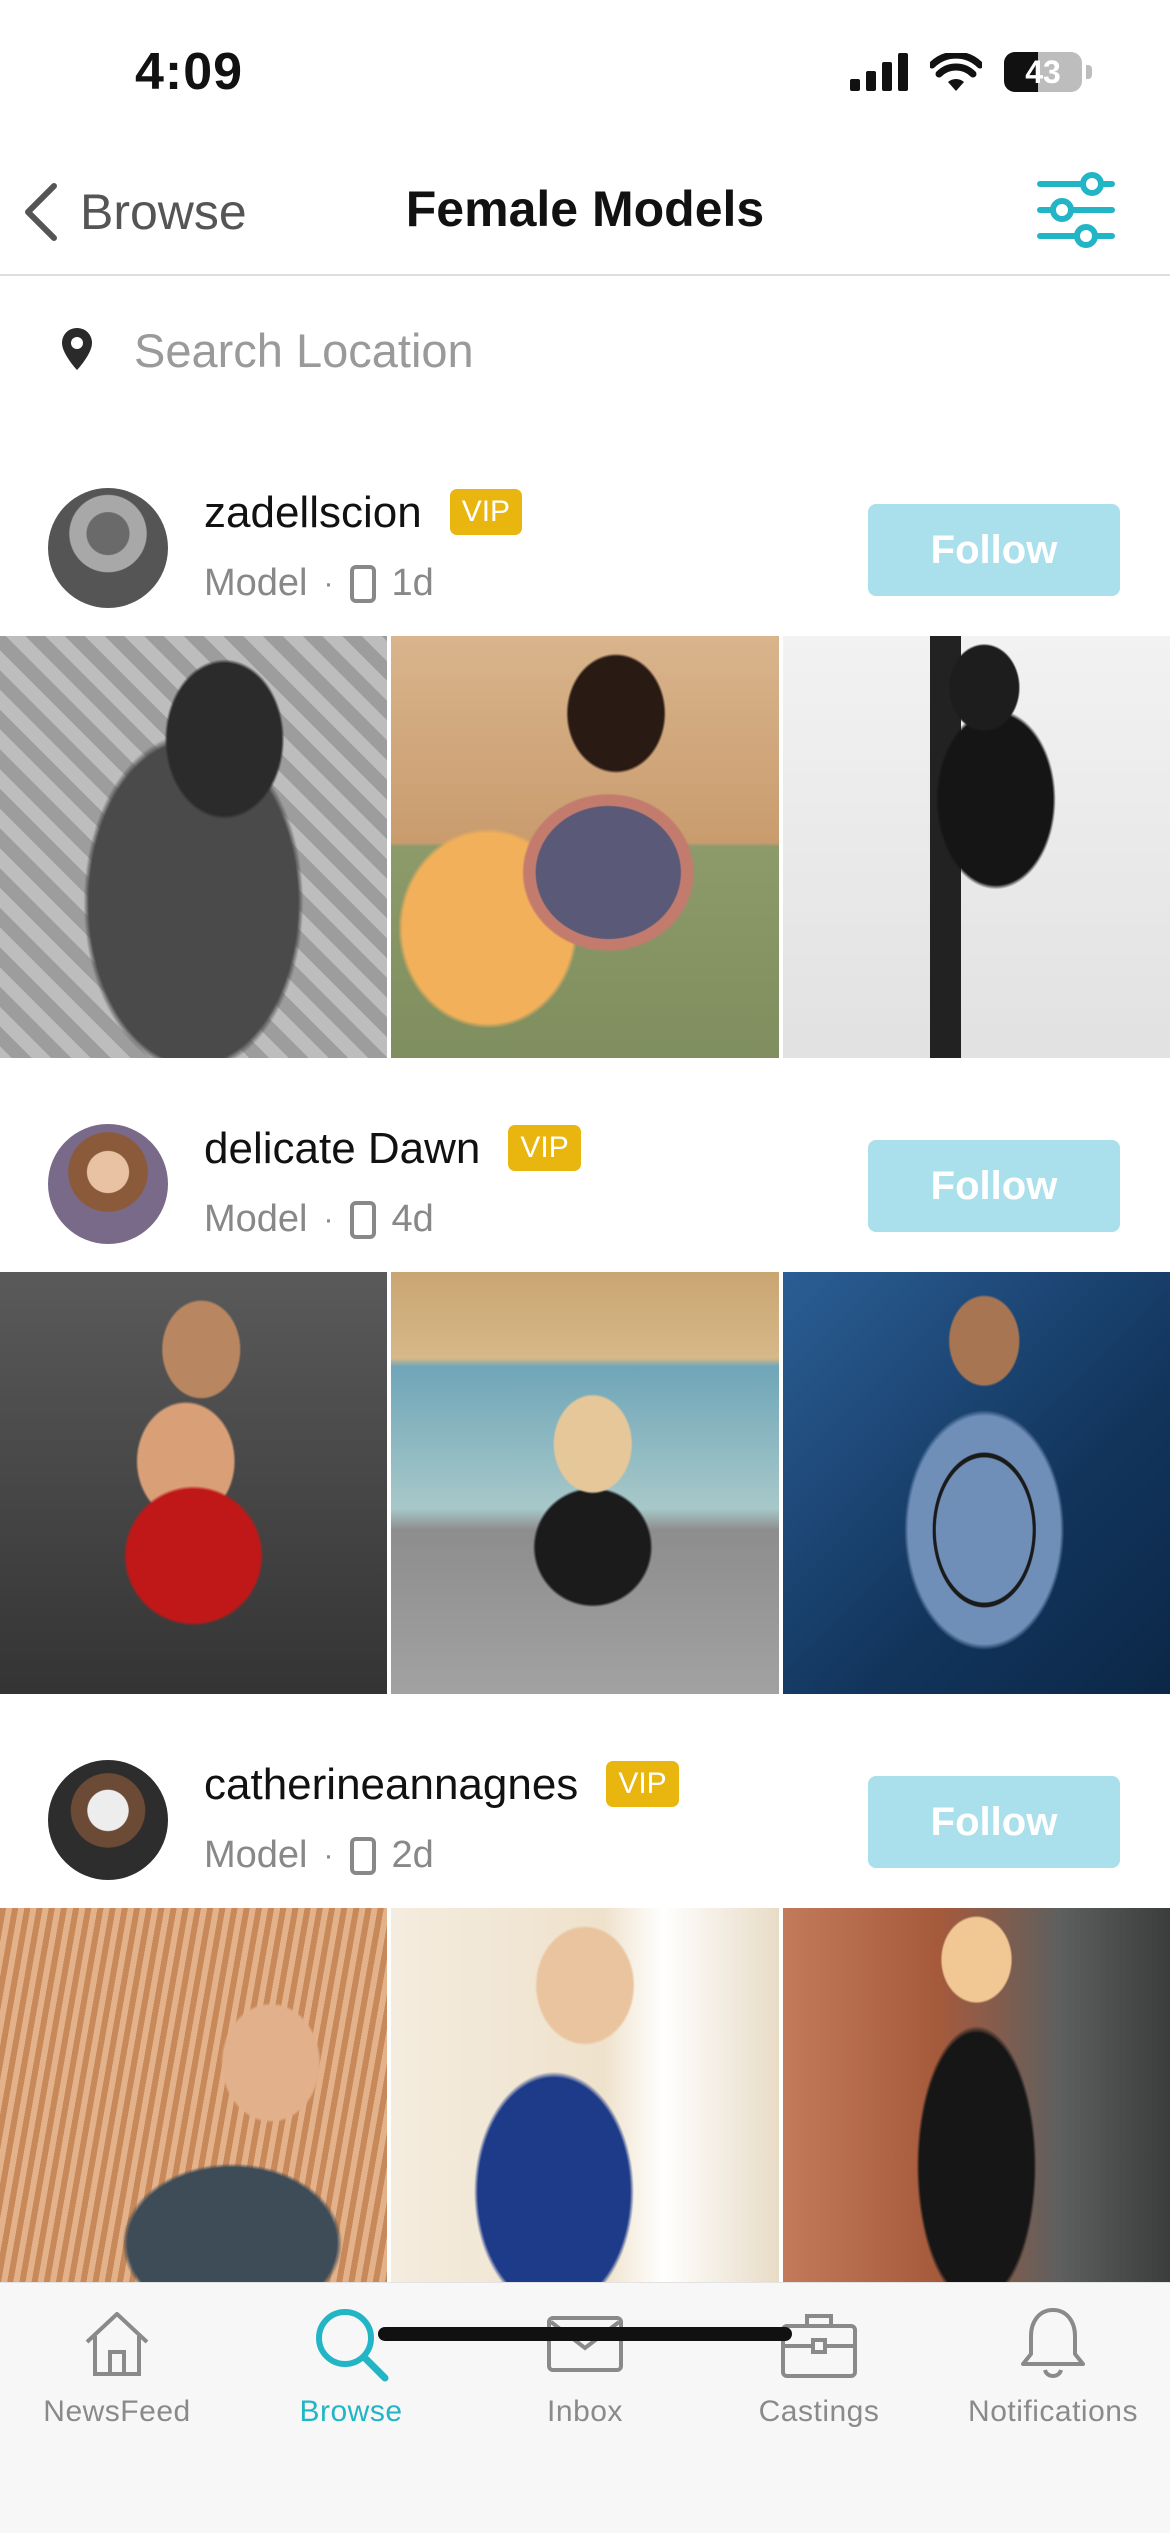 The height and width of the screenshot is (2533, 1170). I want to click on tab-browse: Browse, so click(351, 2374).